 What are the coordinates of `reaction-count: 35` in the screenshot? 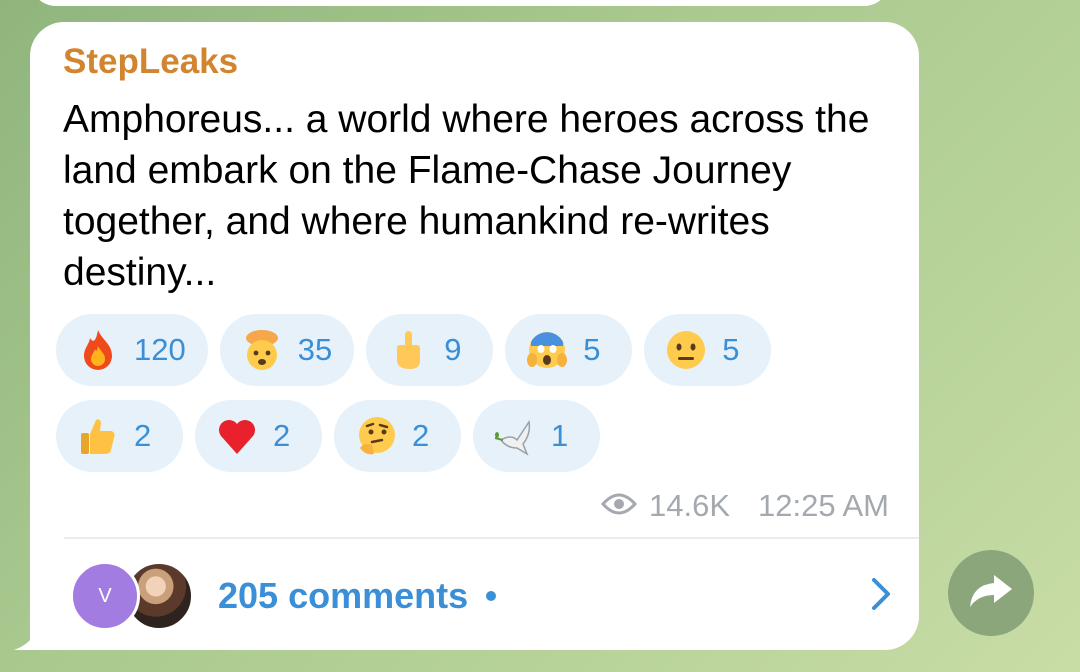 It's located at (315, 349).